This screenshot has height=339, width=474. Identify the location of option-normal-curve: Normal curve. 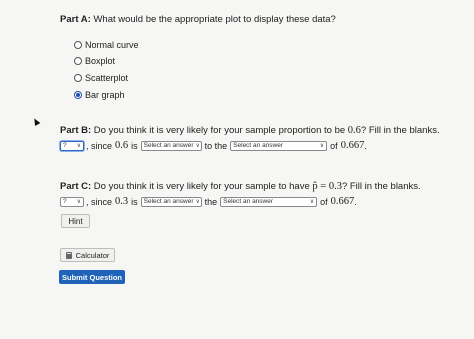
(106, 45).